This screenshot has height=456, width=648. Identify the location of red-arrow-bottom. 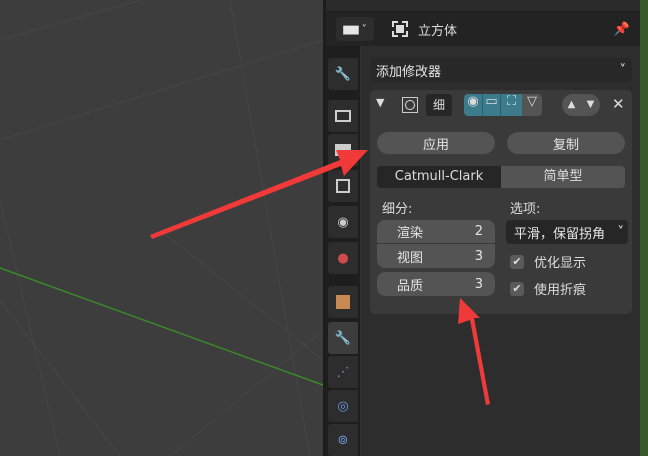
(474, 351).